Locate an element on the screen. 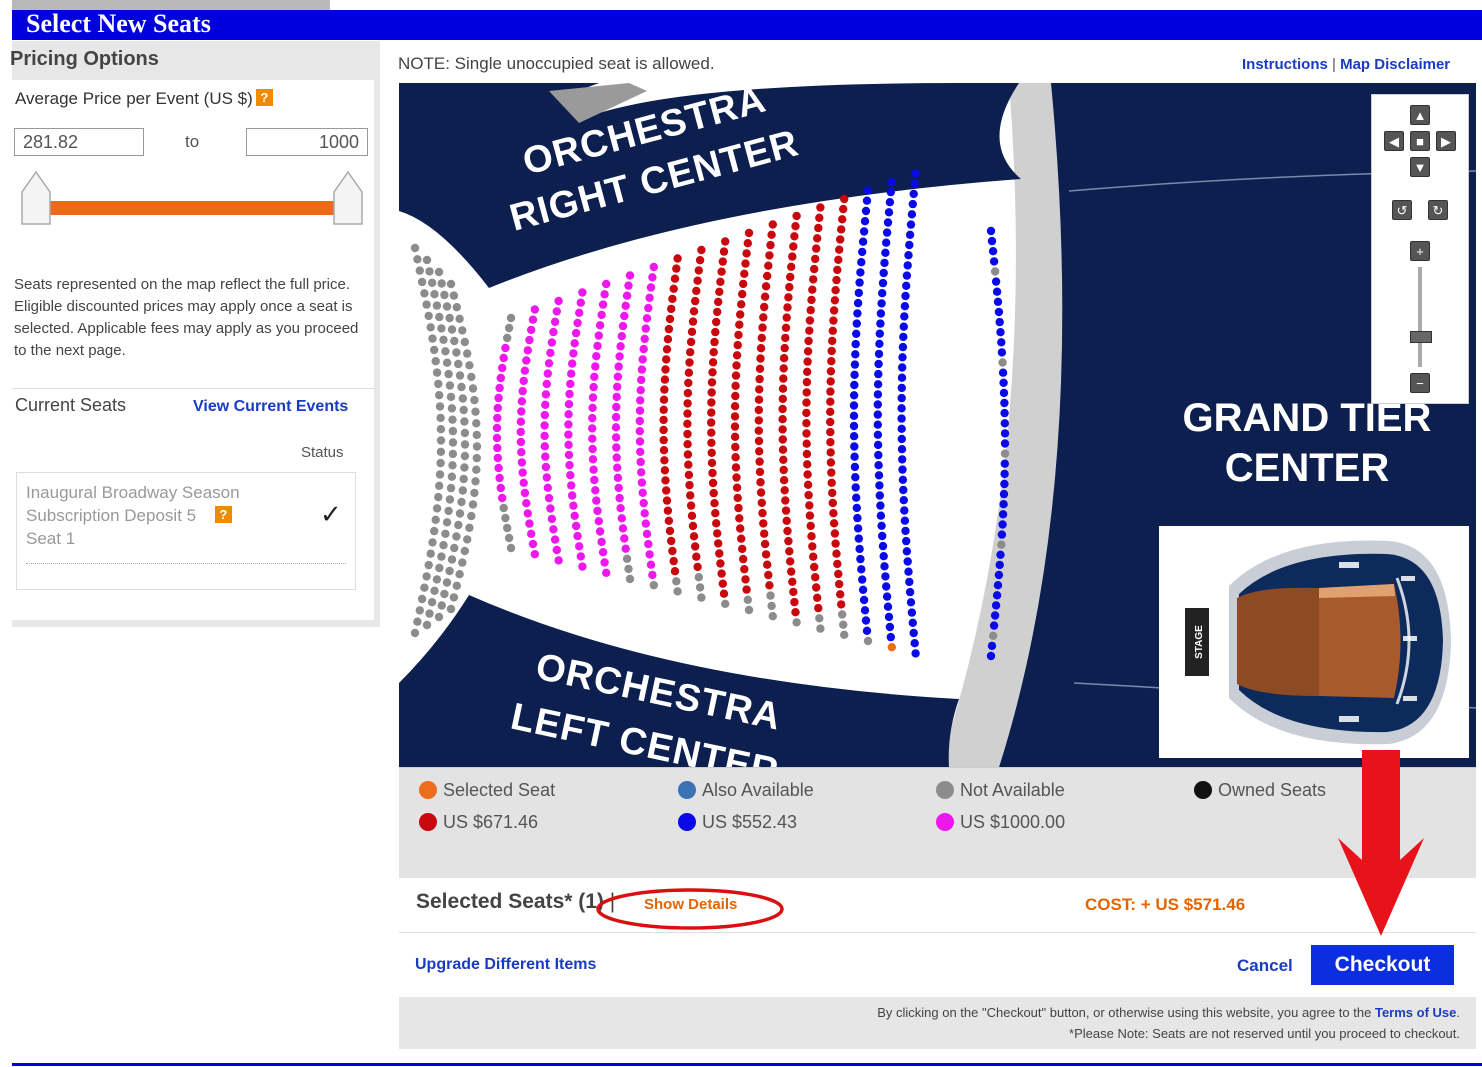  zoom-slider-track is located at coordinates (1420, 317).